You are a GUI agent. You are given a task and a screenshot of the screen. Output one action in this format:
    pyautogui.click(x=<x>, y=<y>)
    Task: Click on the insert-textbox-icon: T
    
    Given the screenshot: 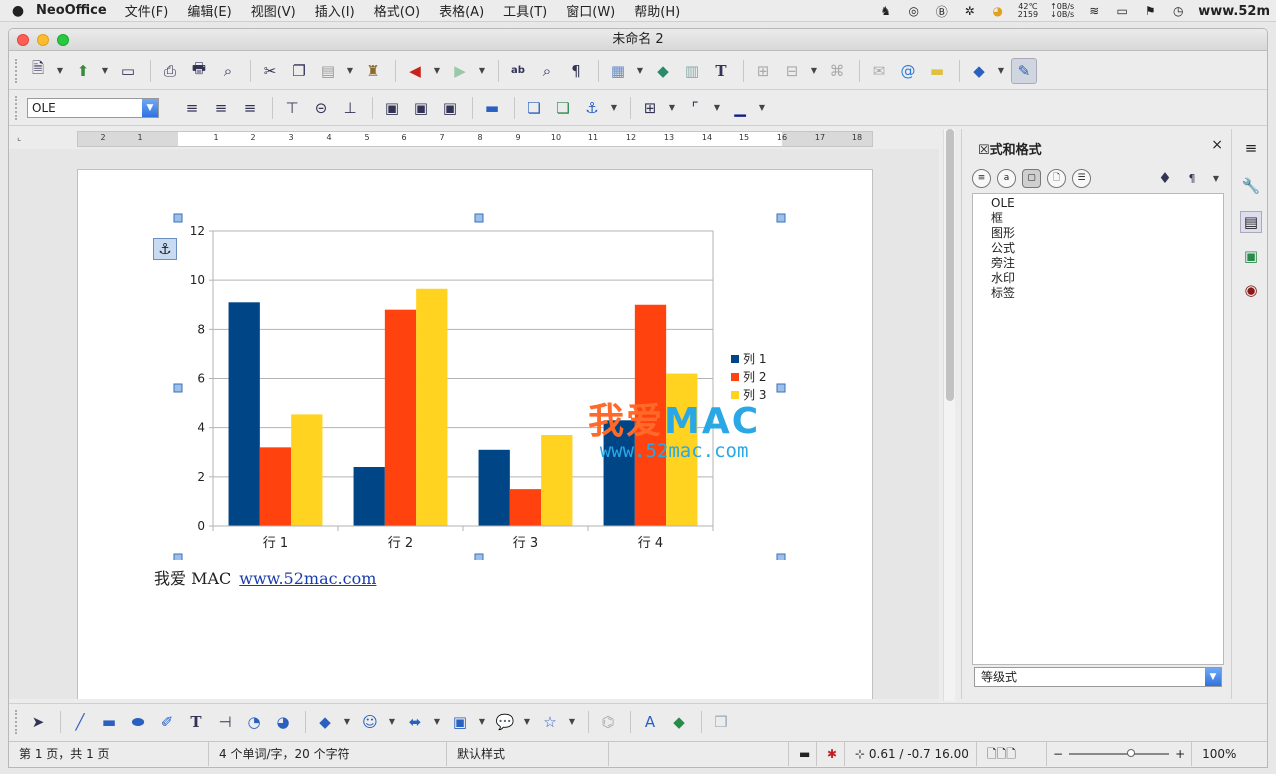 What is the action you would take?
    pyautogui.click(x=721, y=71)
    